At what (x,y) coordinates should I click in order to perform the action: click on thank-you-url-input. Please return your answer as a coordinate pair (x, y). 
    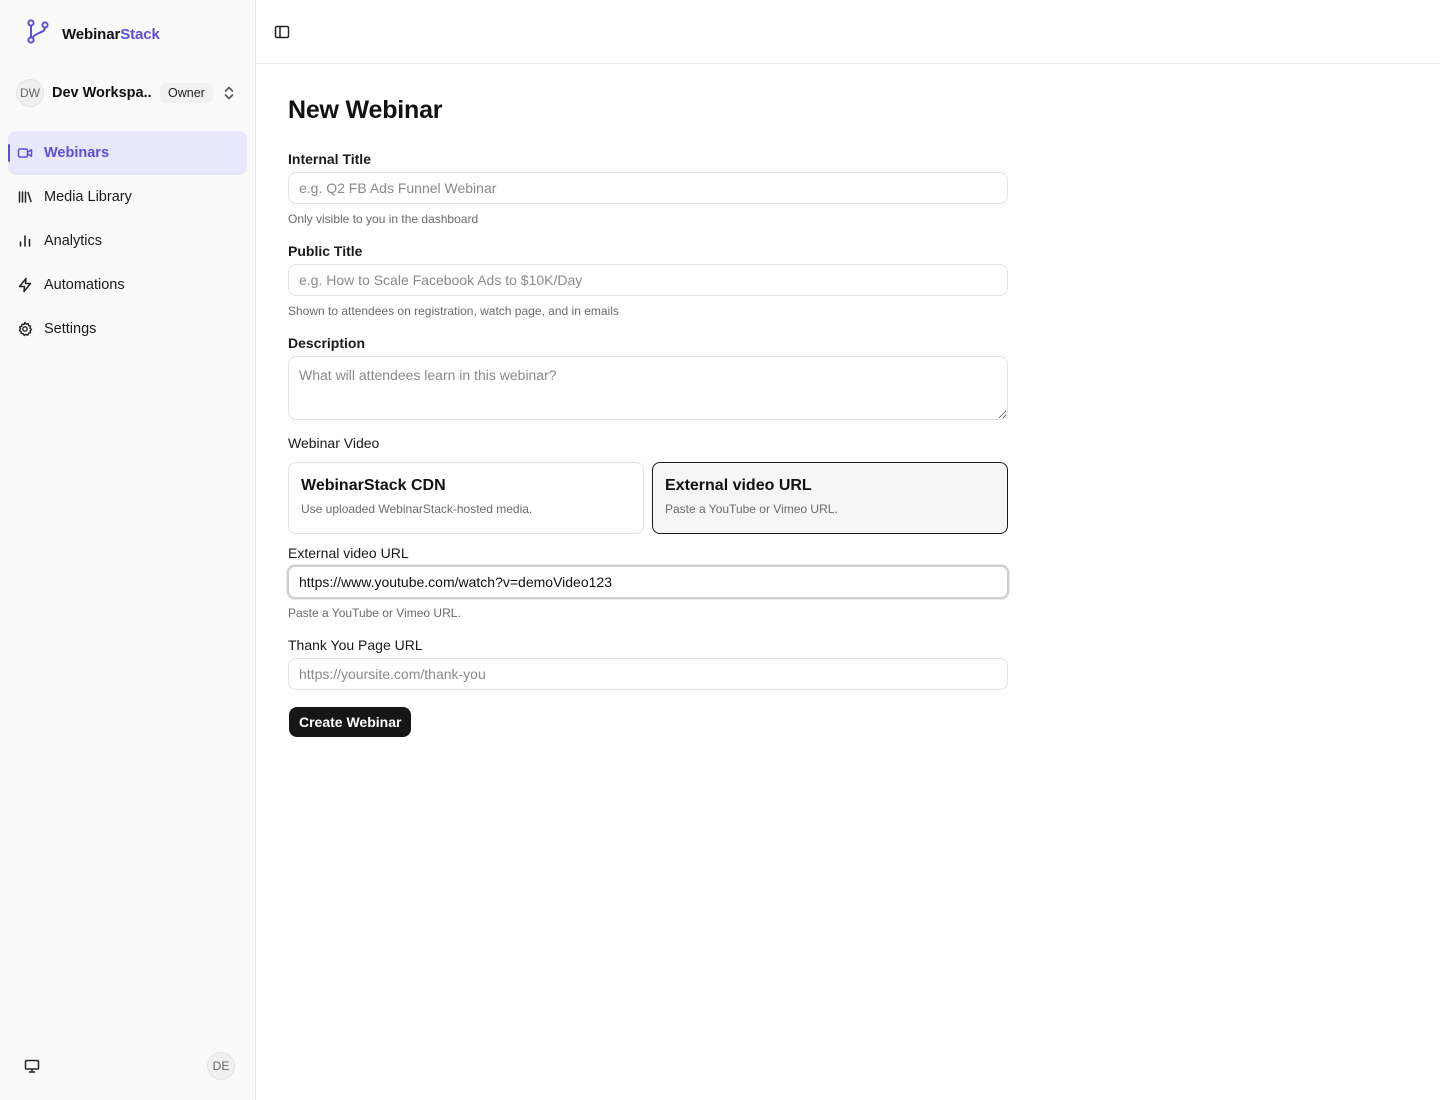
    Looking at the image, I should click on (648, 674).